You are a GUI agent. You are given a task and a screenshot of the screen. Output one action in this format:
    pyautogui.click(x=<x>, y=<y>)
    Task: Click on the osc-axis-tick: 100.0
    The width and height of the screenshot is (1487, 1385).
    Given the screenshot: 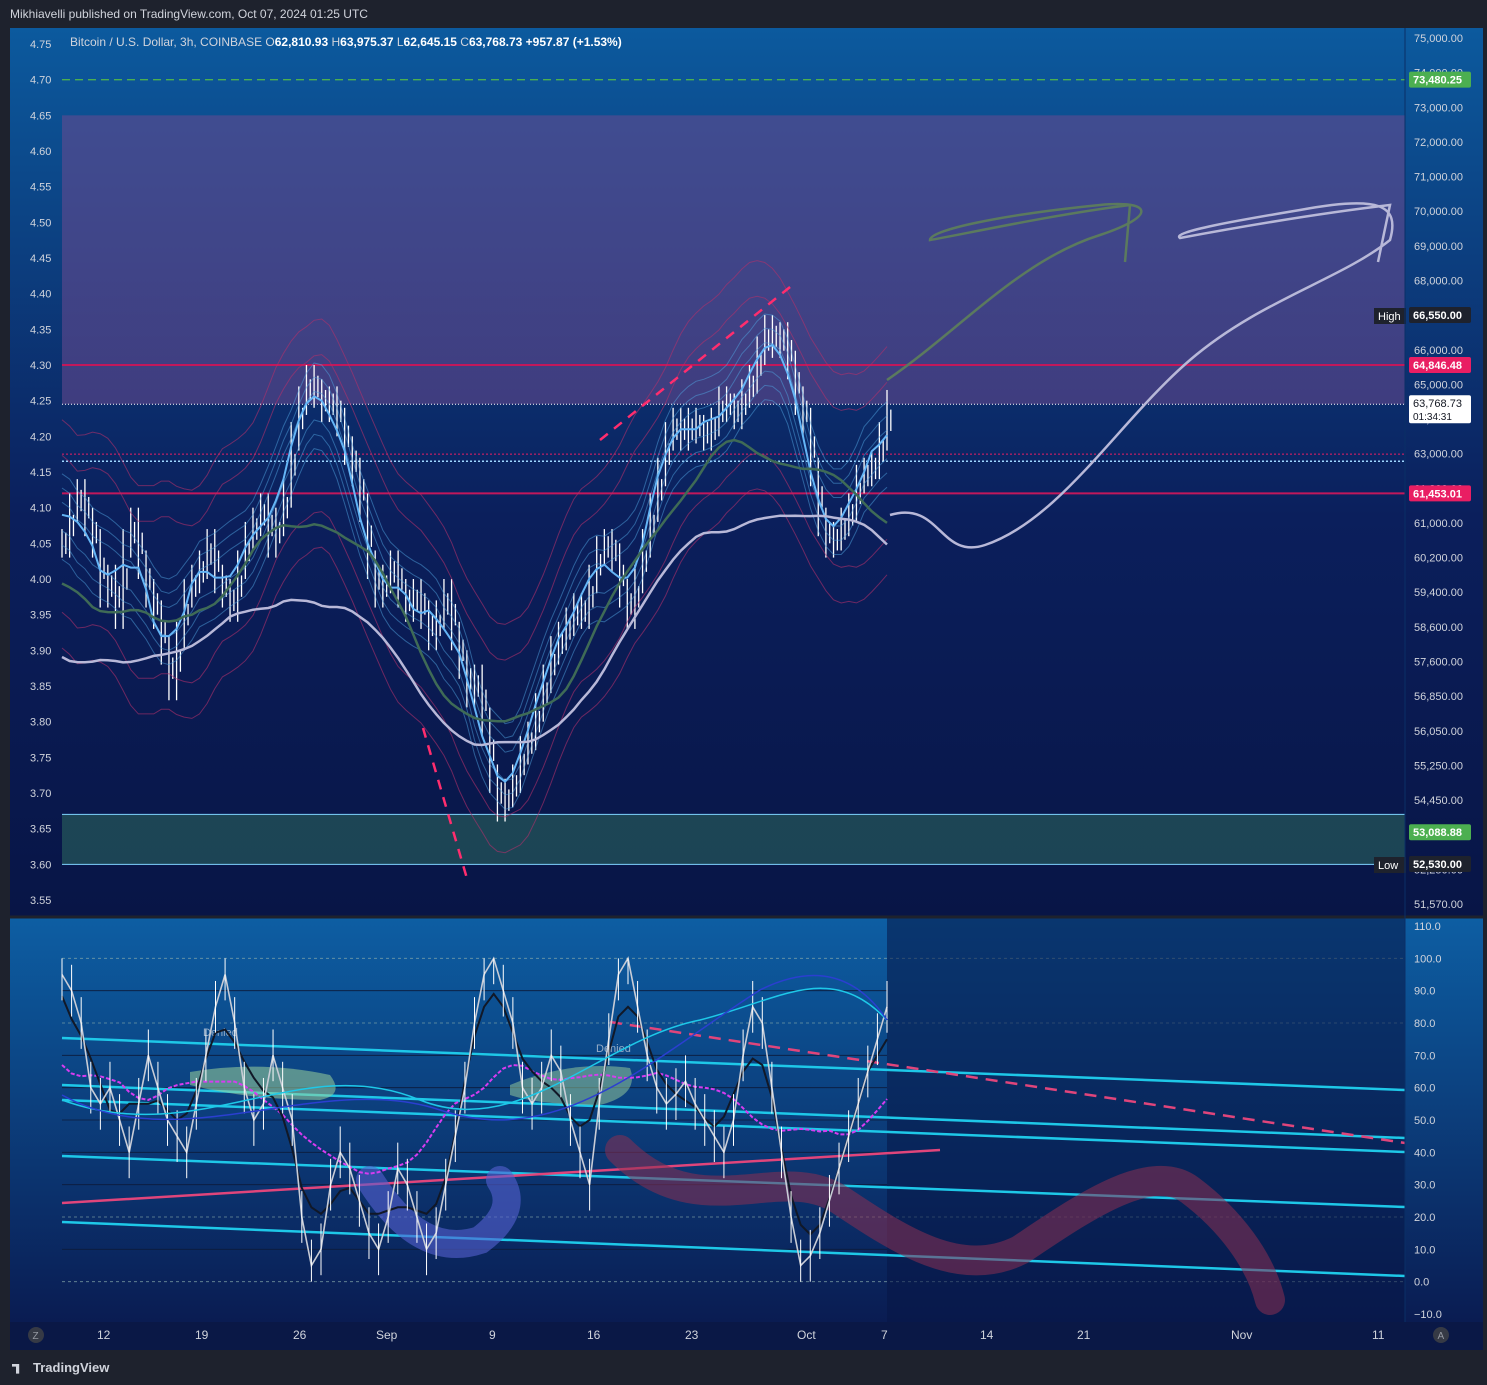 What is the action you would take?
    pyautogui.click(x=1428, y=959)
    